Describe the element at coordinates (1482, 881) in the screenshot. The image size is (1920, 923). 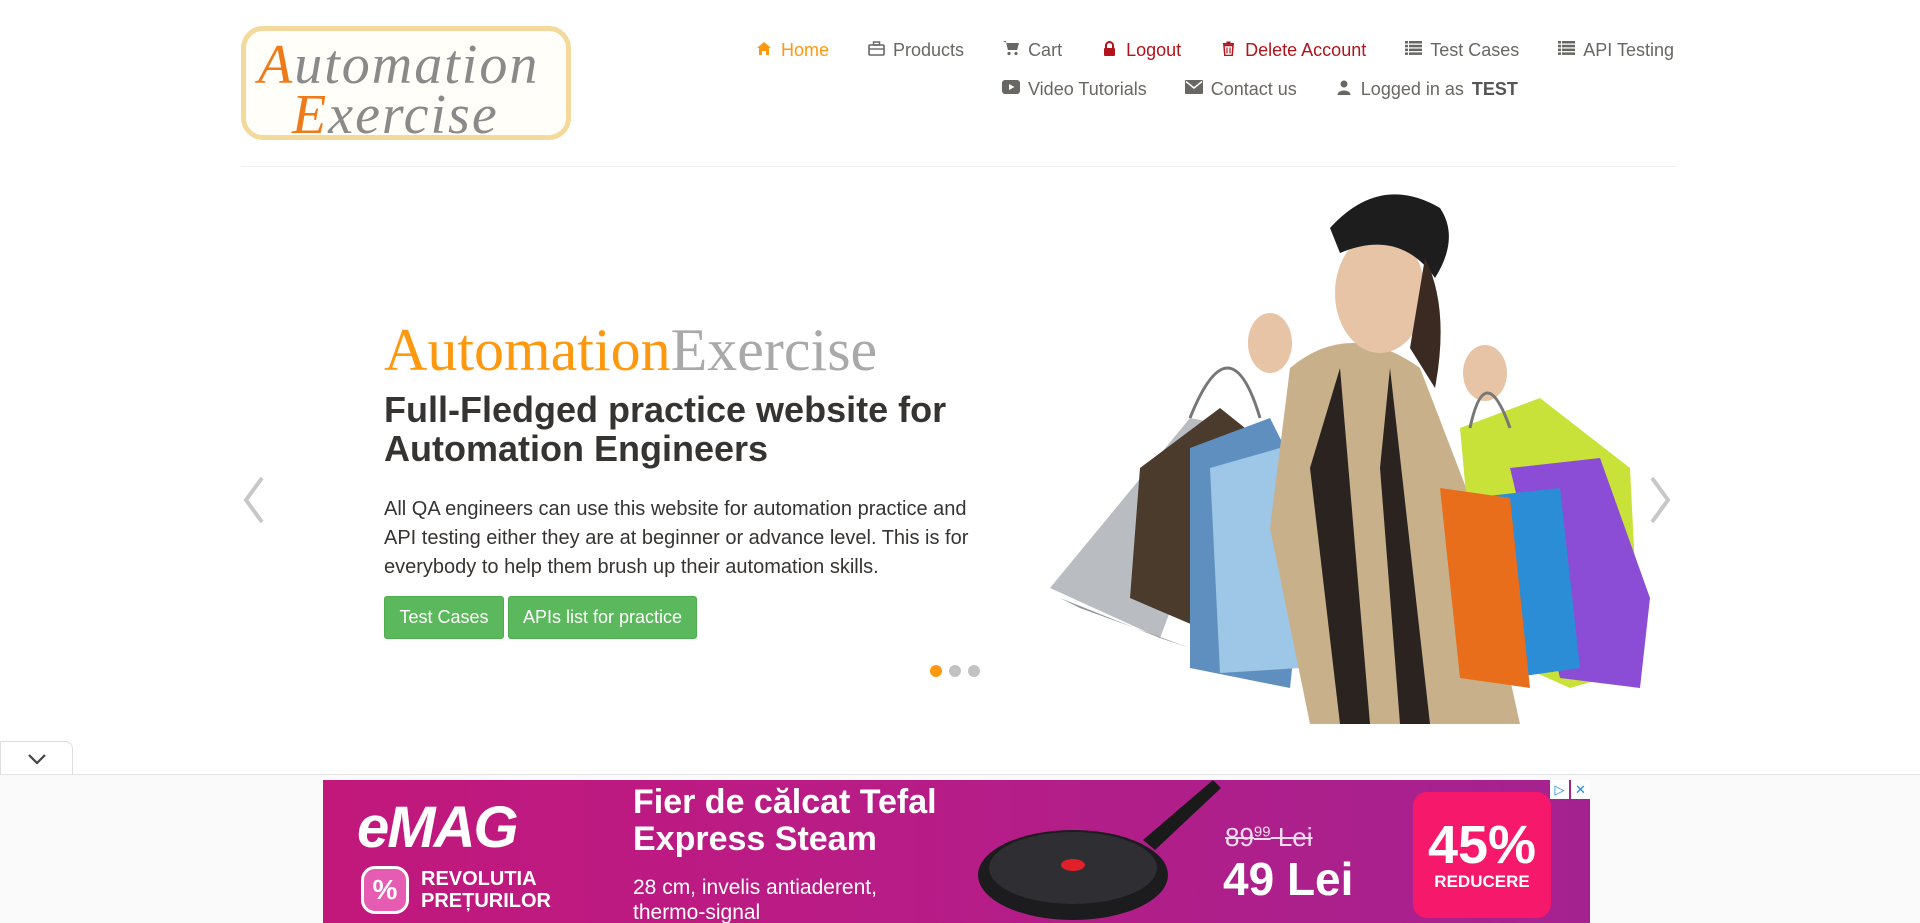
I see `ad-discount-label: REDUCERE` at that location.